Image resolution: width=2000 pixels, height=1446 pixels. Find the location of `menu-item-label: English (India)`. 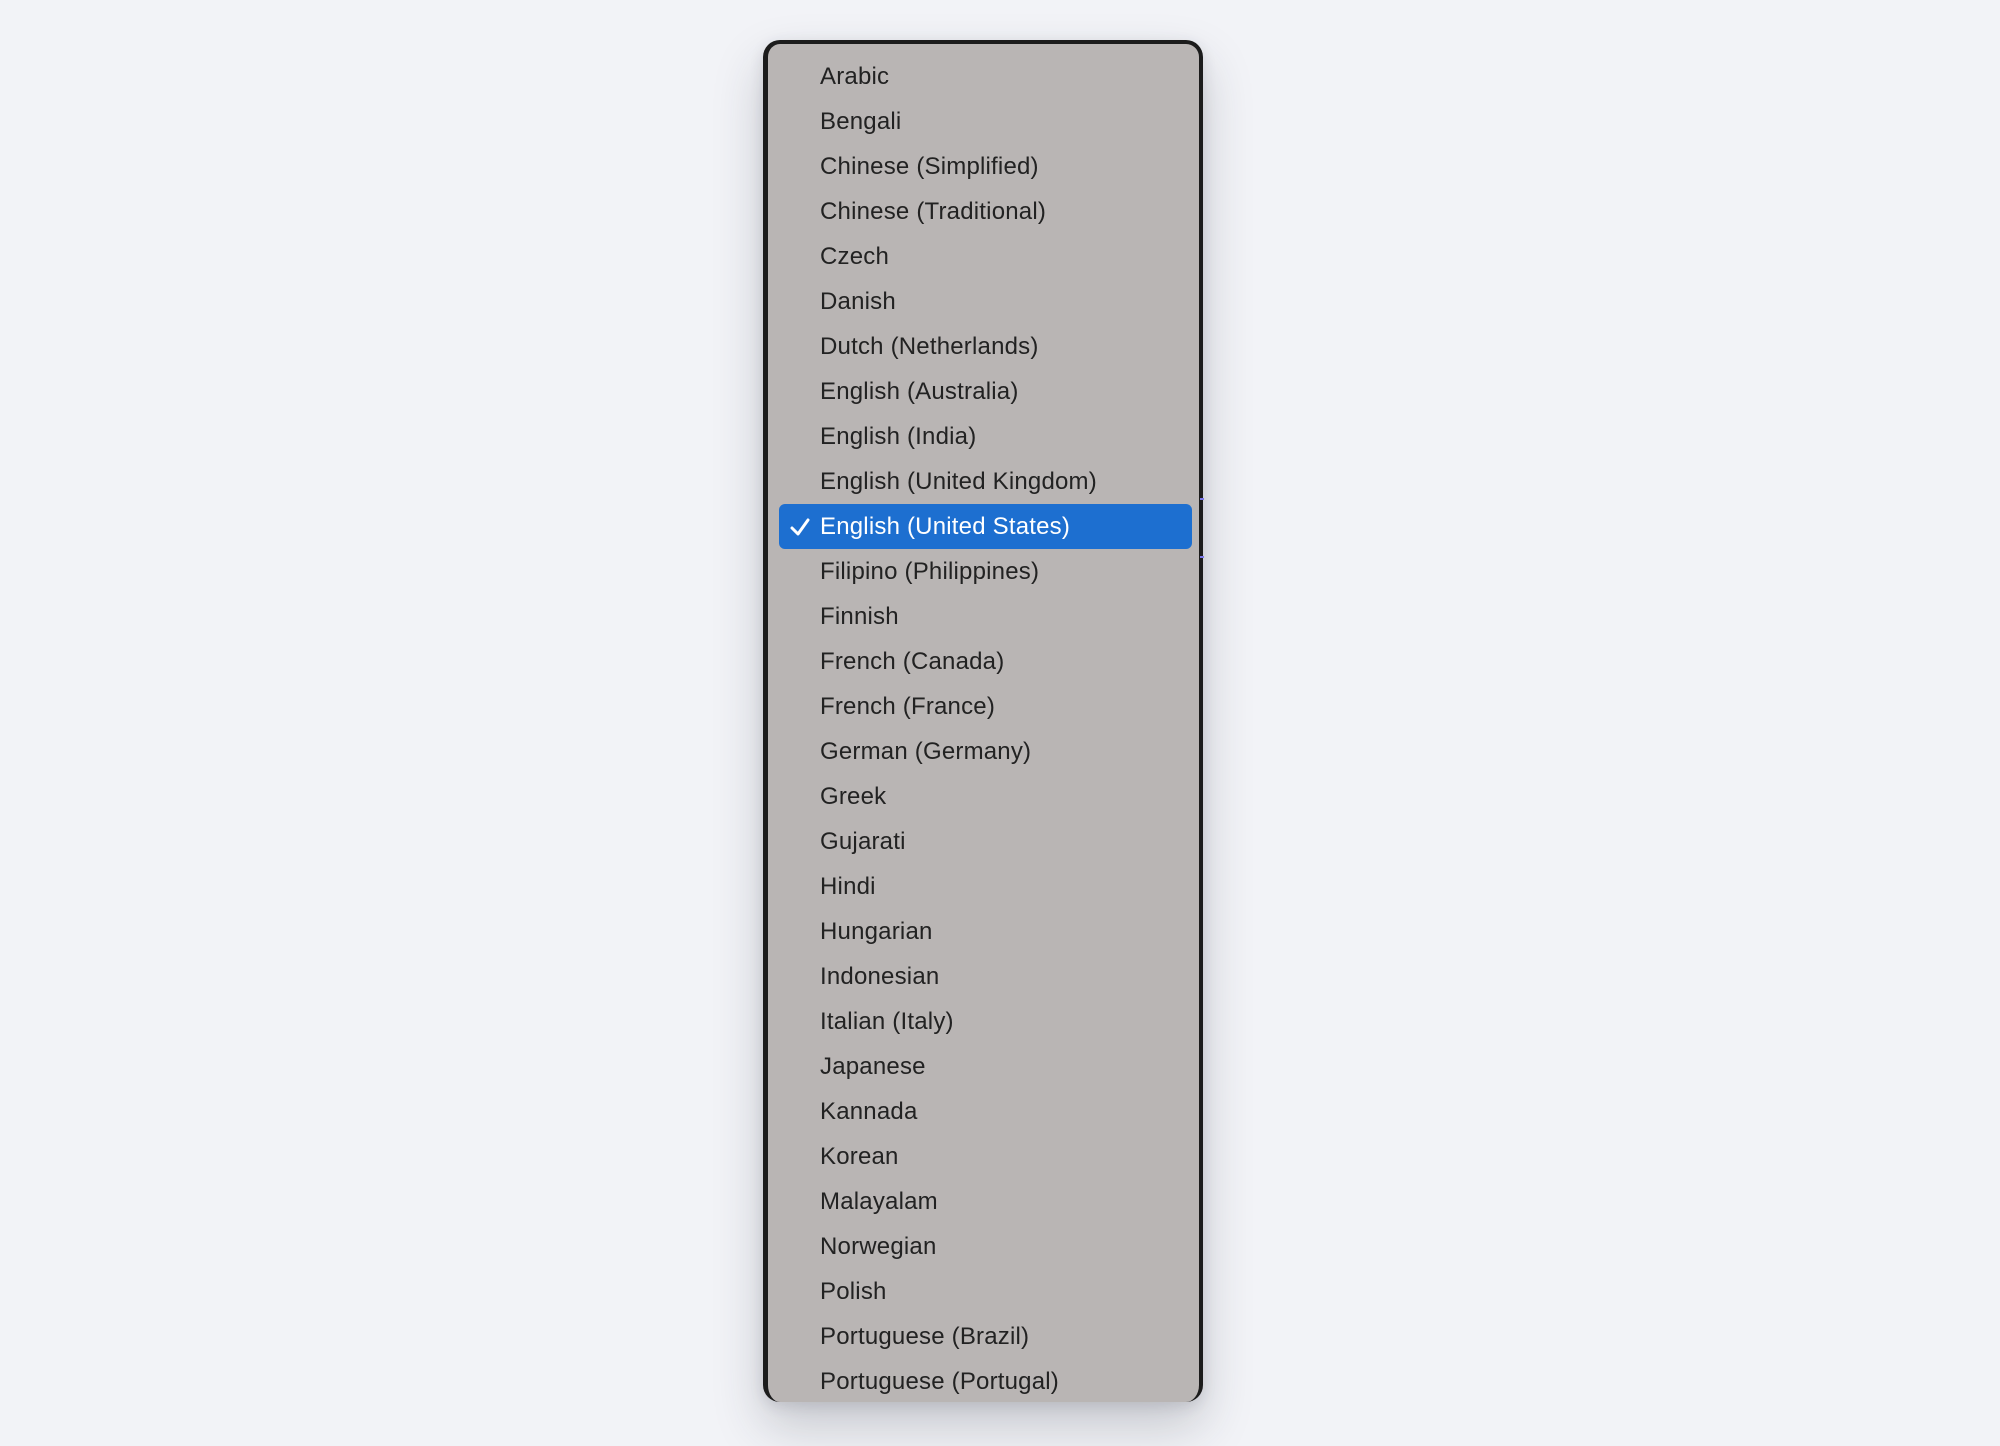

menu-item-label: English (India) is located at coordinates (898, 436).